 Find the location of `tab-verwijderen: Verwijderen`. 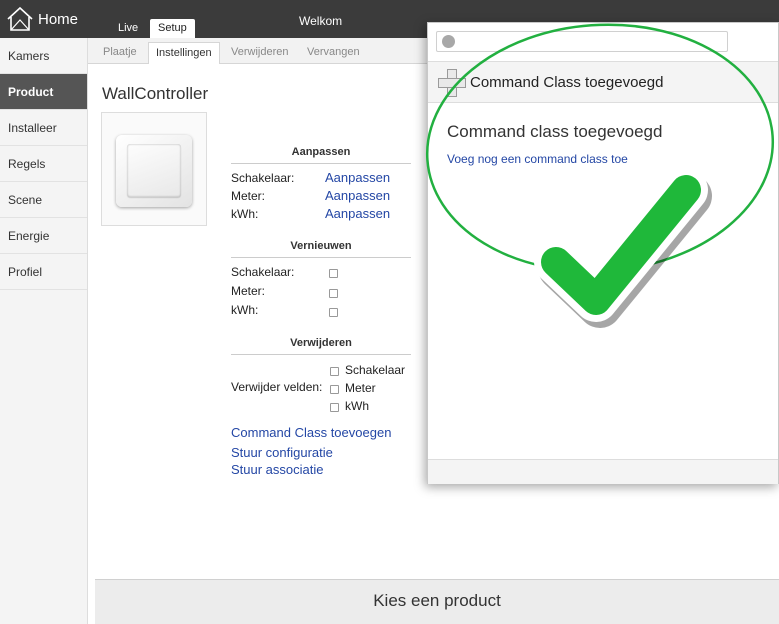

tab-verwijderen: Verwijderen is located at coordinates (259, 53).